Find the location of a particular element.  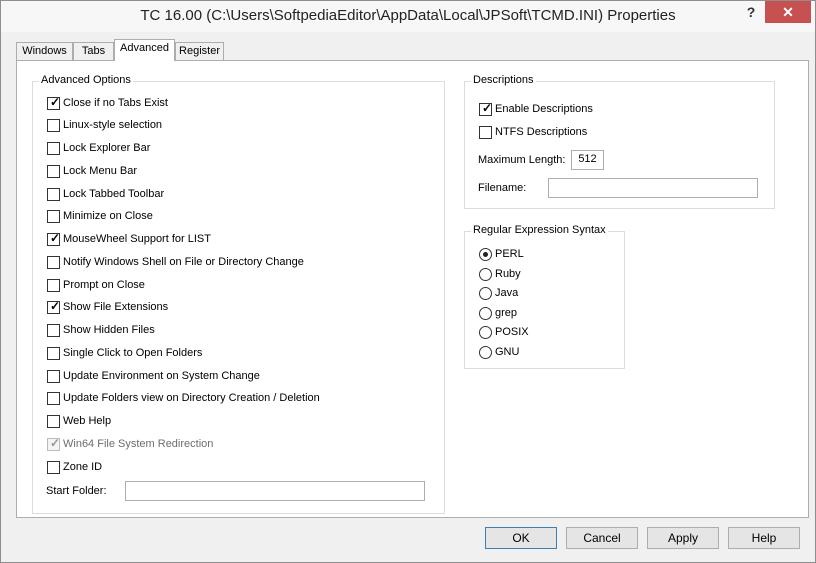

ntfs-descriptions-option: NTFS Descriptions is located at coordinates (533, 132).